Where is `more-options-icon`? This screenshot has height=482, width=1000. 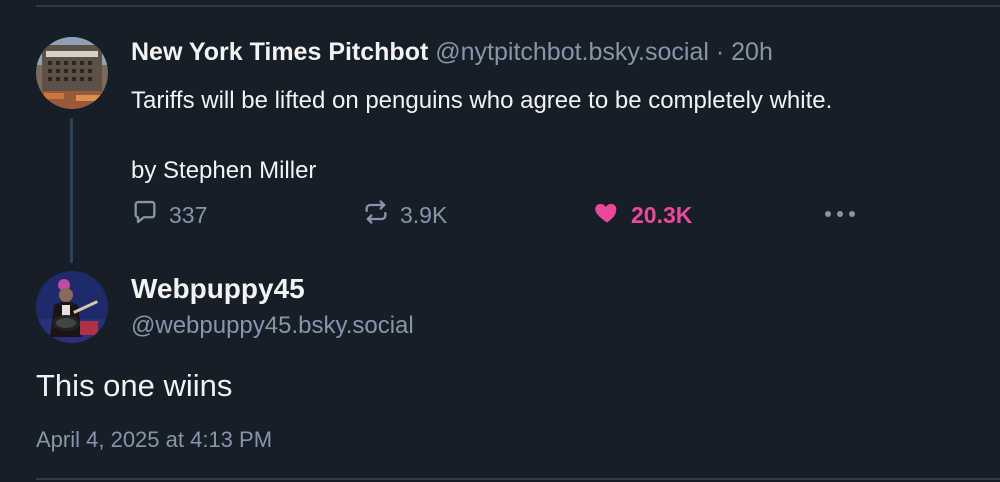
more-options-icon is located at coordinates (840, 219).